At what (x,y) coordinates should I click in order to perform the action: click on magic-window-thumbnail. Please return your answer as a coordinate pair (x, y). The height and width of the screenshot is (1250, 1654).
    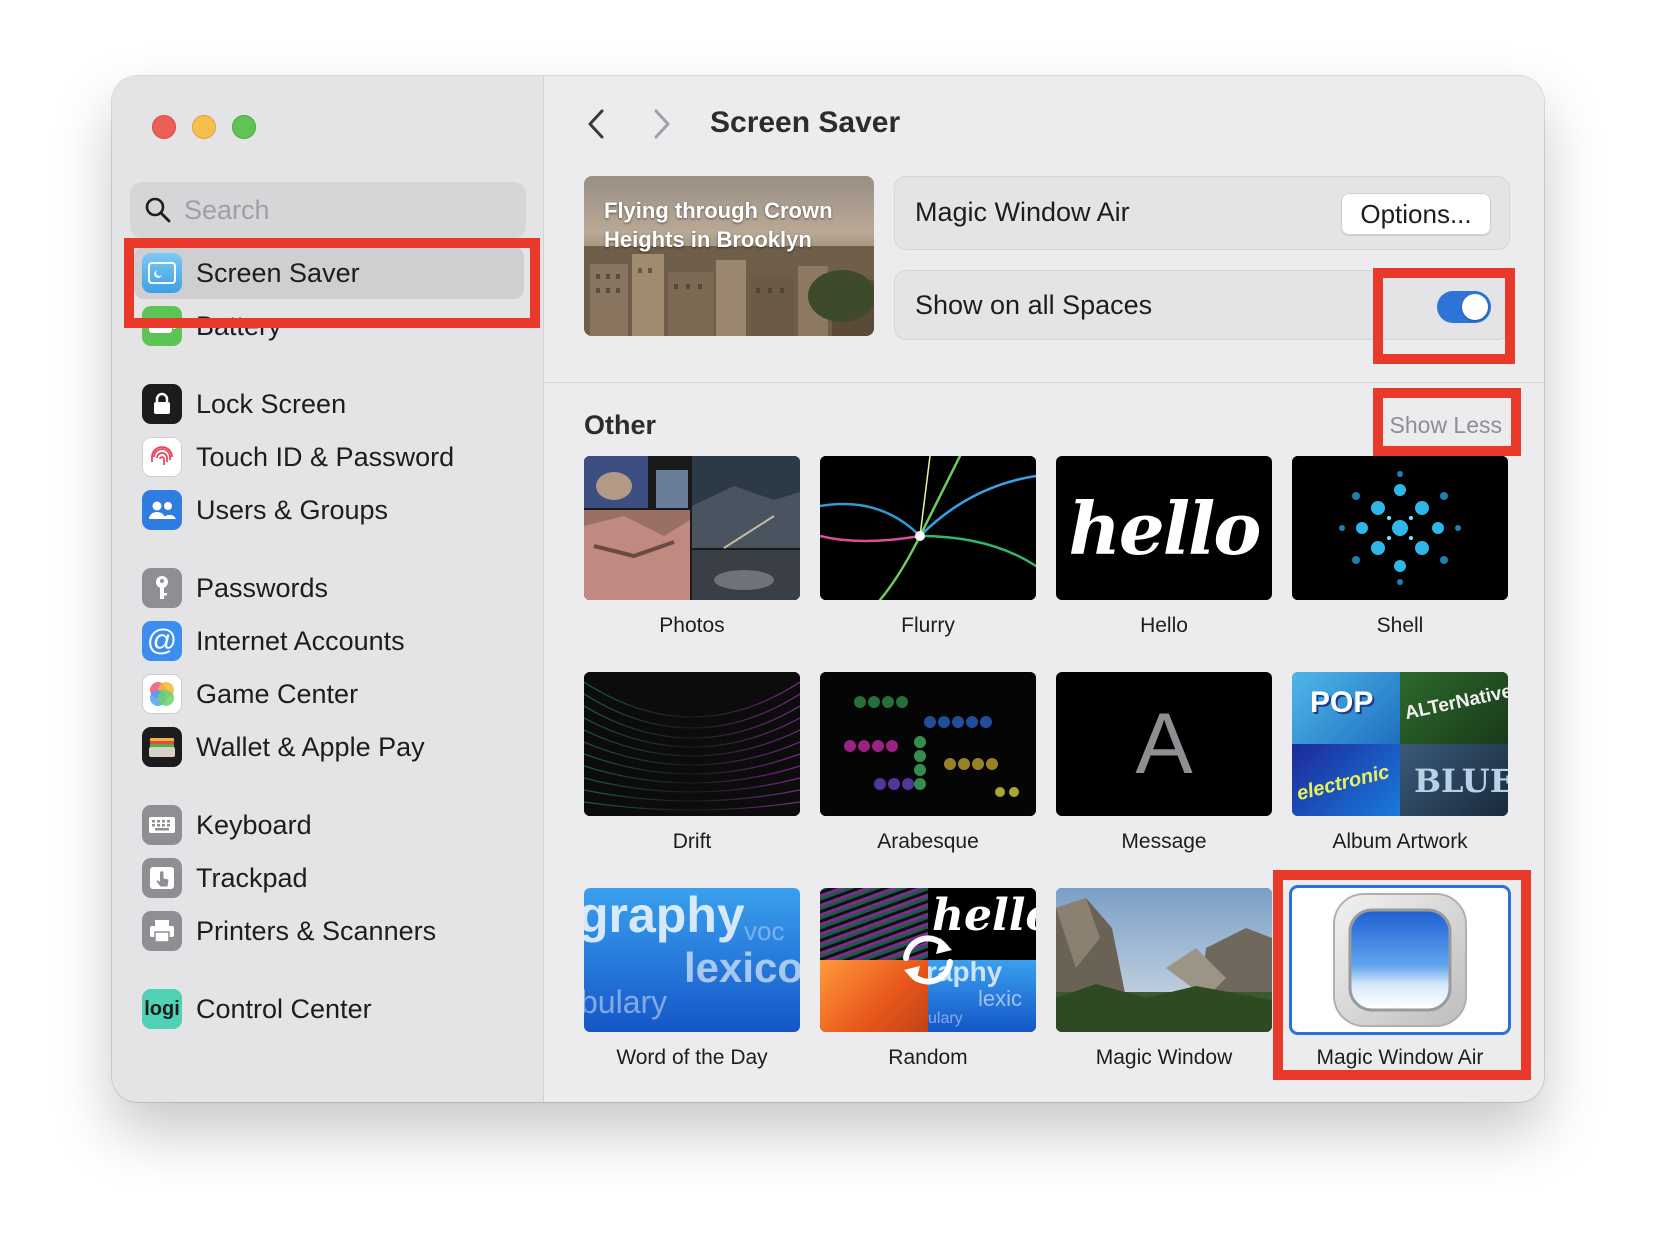
    Looking at the image, I should click on (1164, 960).